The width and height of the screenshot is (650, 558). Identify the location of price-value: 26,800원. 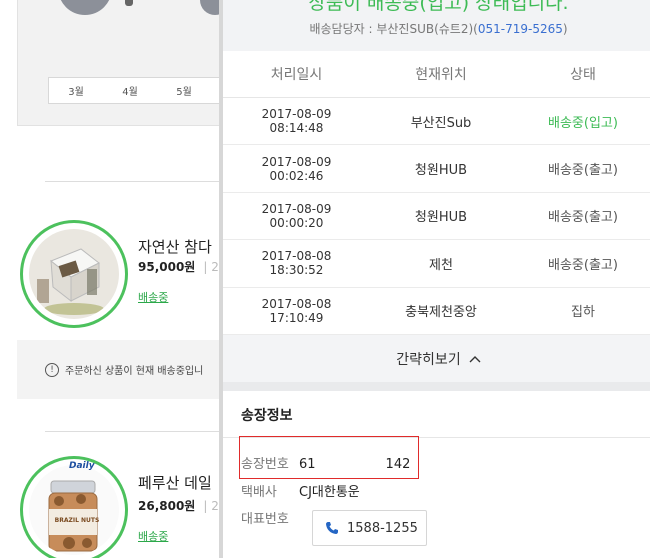
(167, 506).